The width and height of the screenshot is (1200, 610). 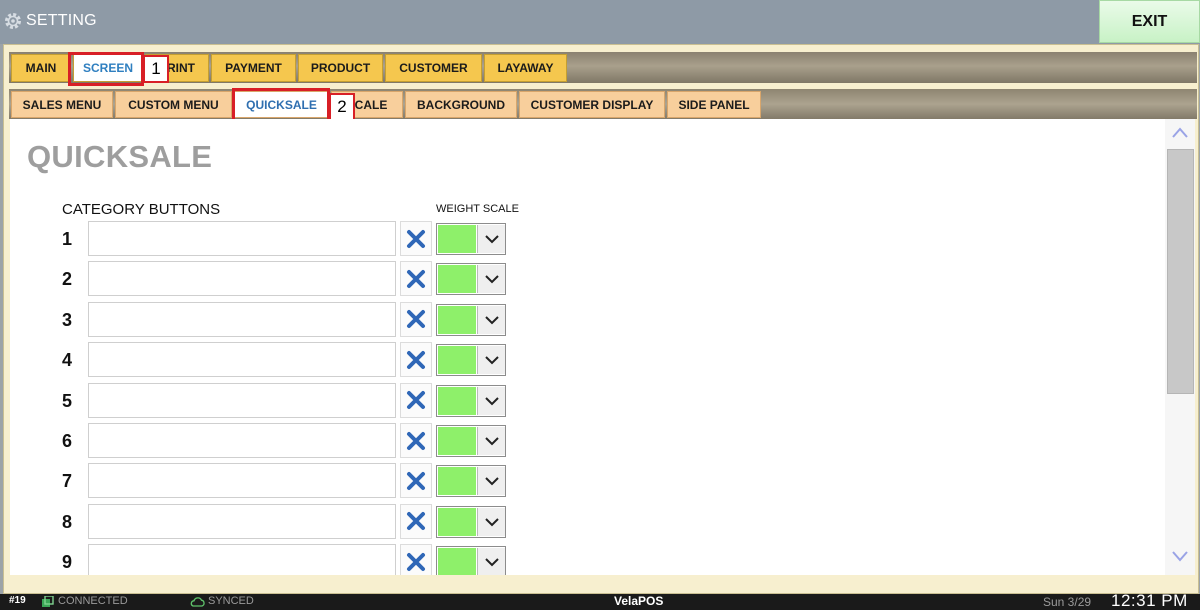 I want to click on tab-layaway: LAYAWAY, so click(x=525, y=68).